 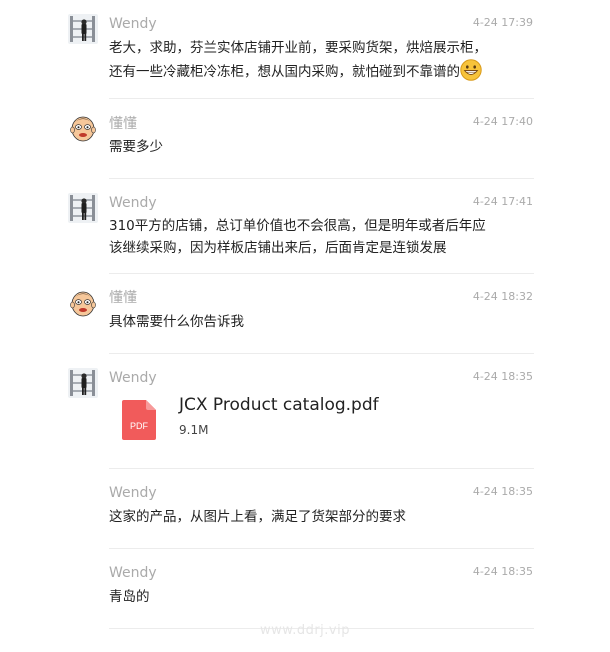 I want to click on message-text: 具体需要什么你告诉我, so click(x=321, y=322).